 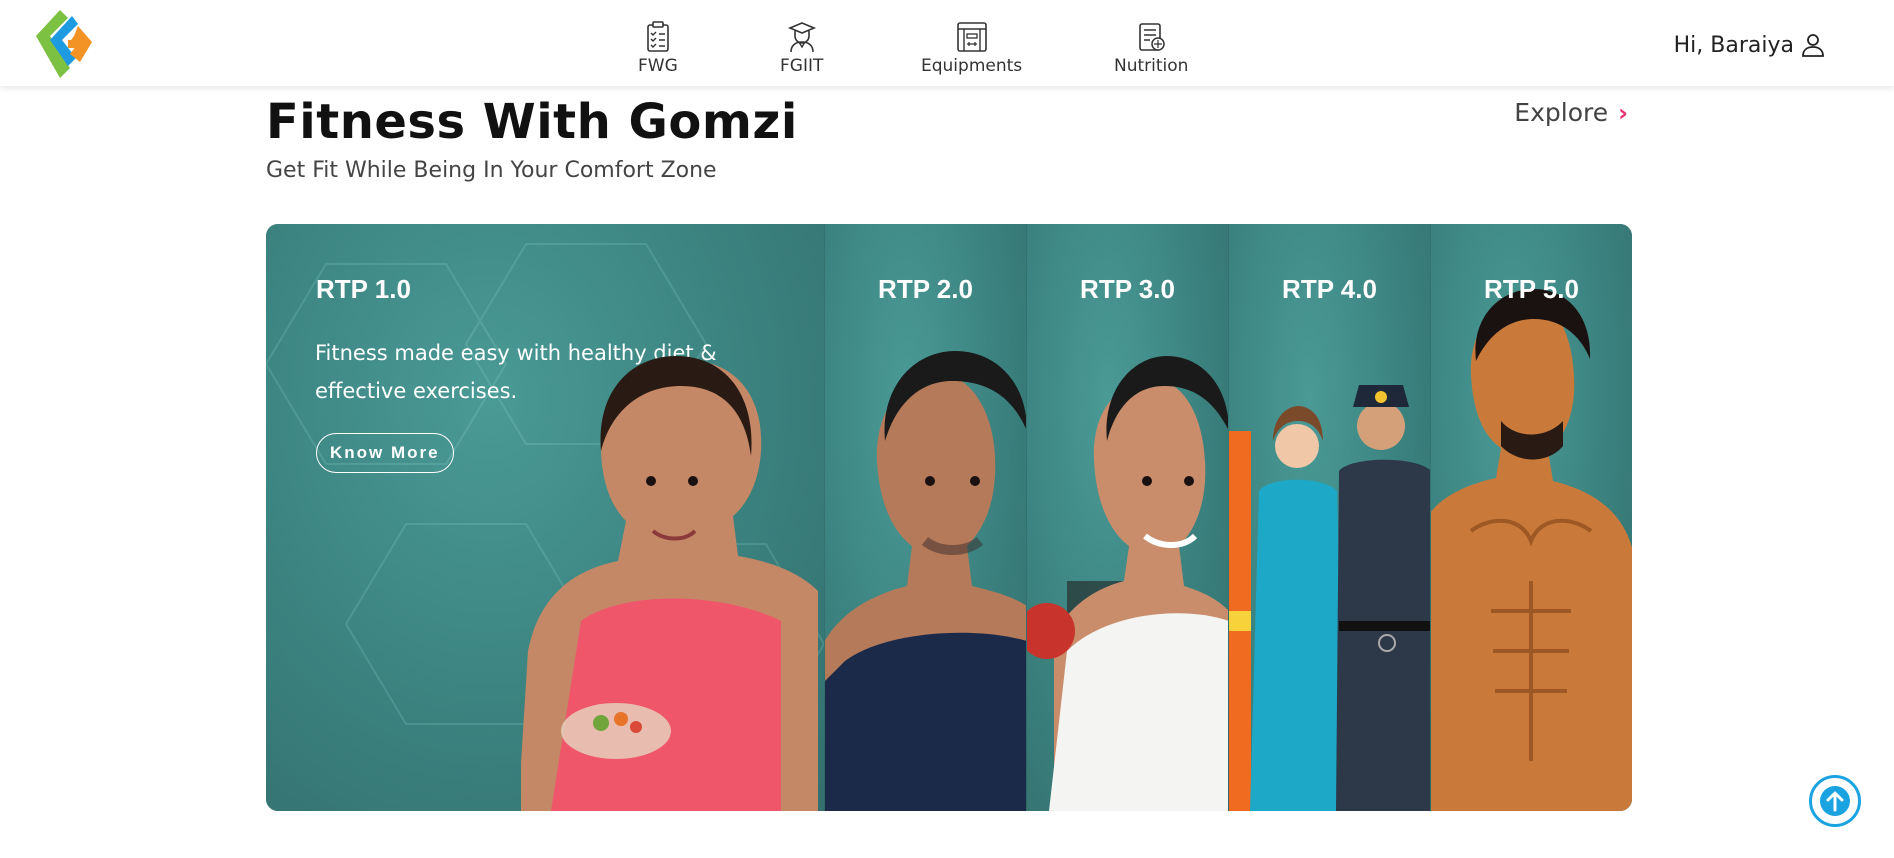 I want to click on rtp-panel-4: RTP 4.0, so click(x=1329, y=517).